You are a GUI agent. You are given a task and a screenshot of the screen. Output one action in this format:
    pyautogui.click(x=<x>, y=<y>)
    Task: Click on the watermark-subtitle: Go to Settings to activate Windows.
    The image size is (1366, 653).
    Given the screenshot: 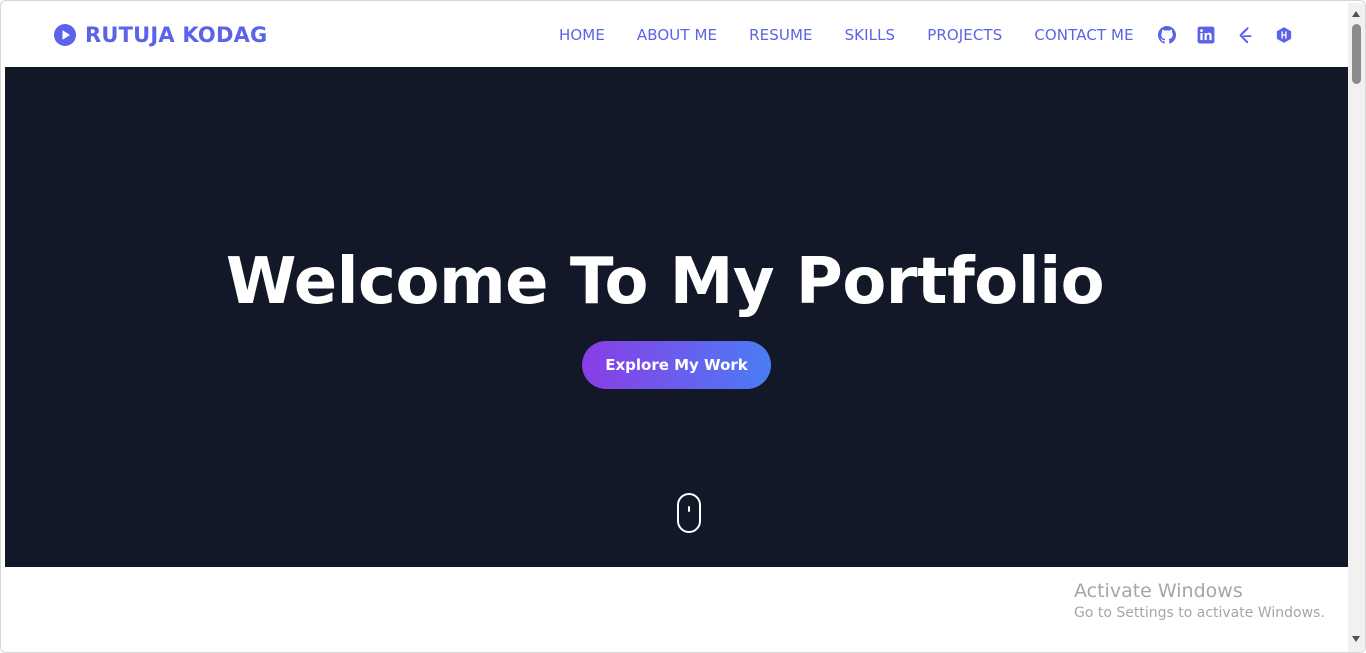 What is the action you would take?
    pyautogui.click(x=1199, y=613)
    